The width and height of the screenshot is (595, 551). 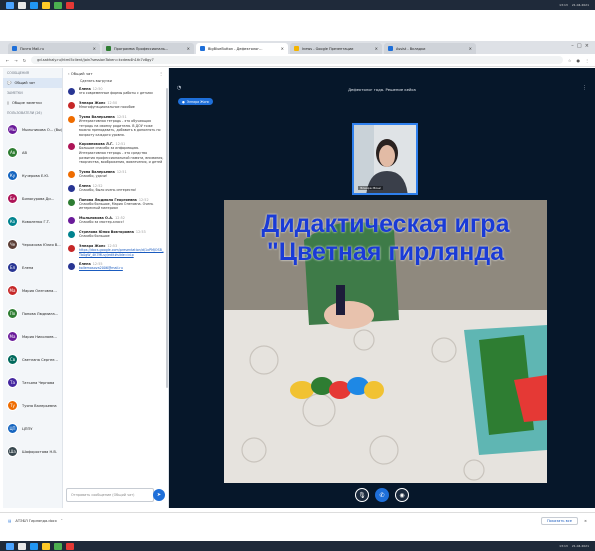 I want to click on show-all-downloads-button: Показать все, so click(x=559, y=521).